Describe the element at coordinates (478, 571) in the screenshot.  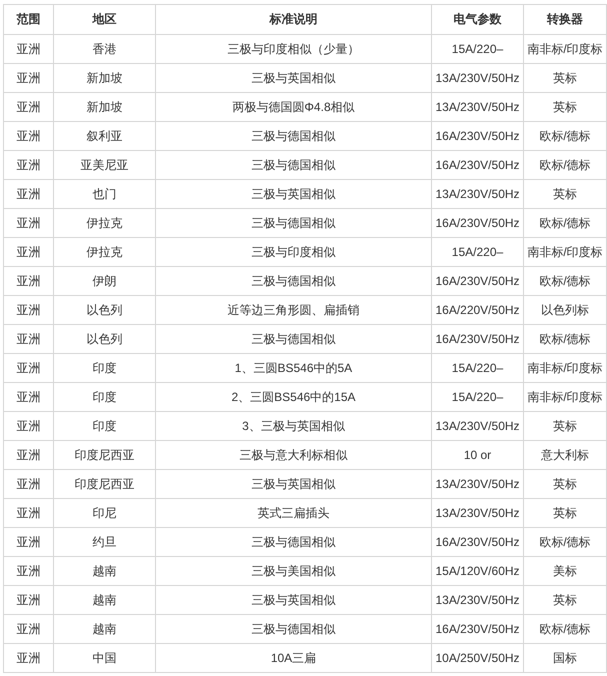
I see `electrical-cell: 15A/120V/60Hz` at that location.